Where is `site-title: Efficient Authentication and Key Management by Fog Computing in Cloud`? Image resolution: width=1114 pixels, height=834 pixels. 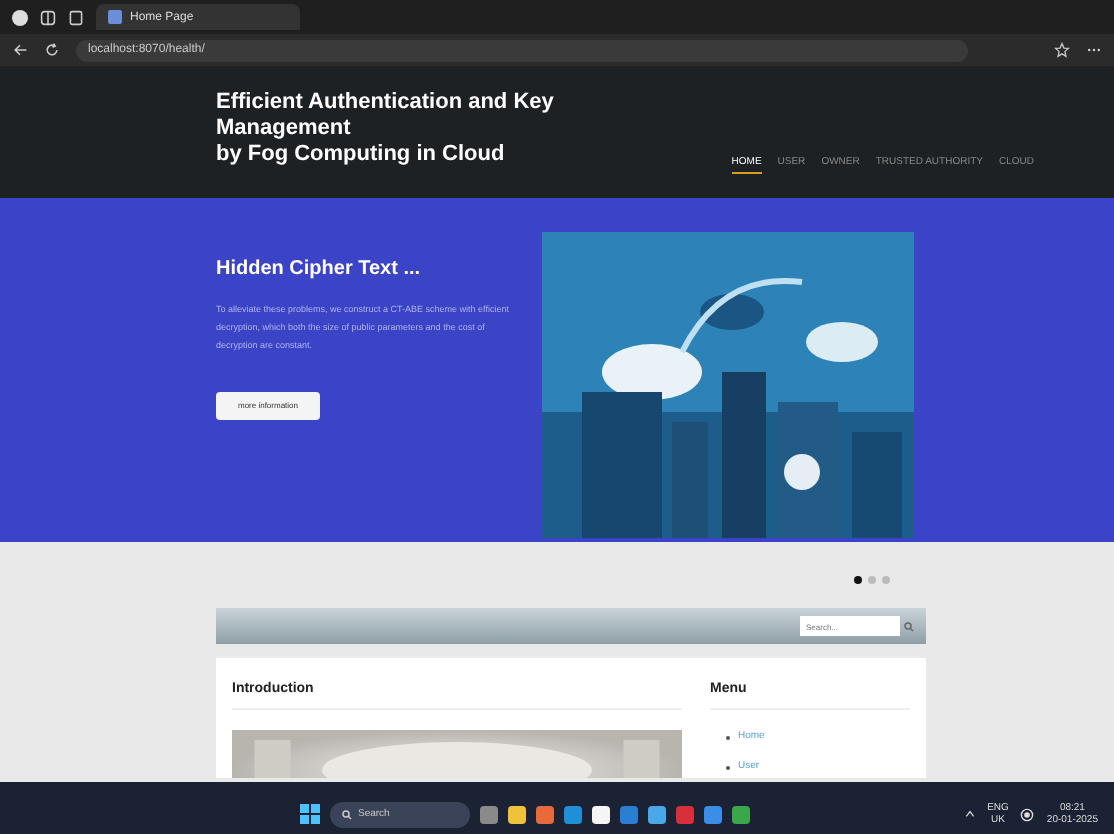 site-title: Efficient Authentication and Key Management by Fog Computing in Cloud is located at coordinates (385, 128).